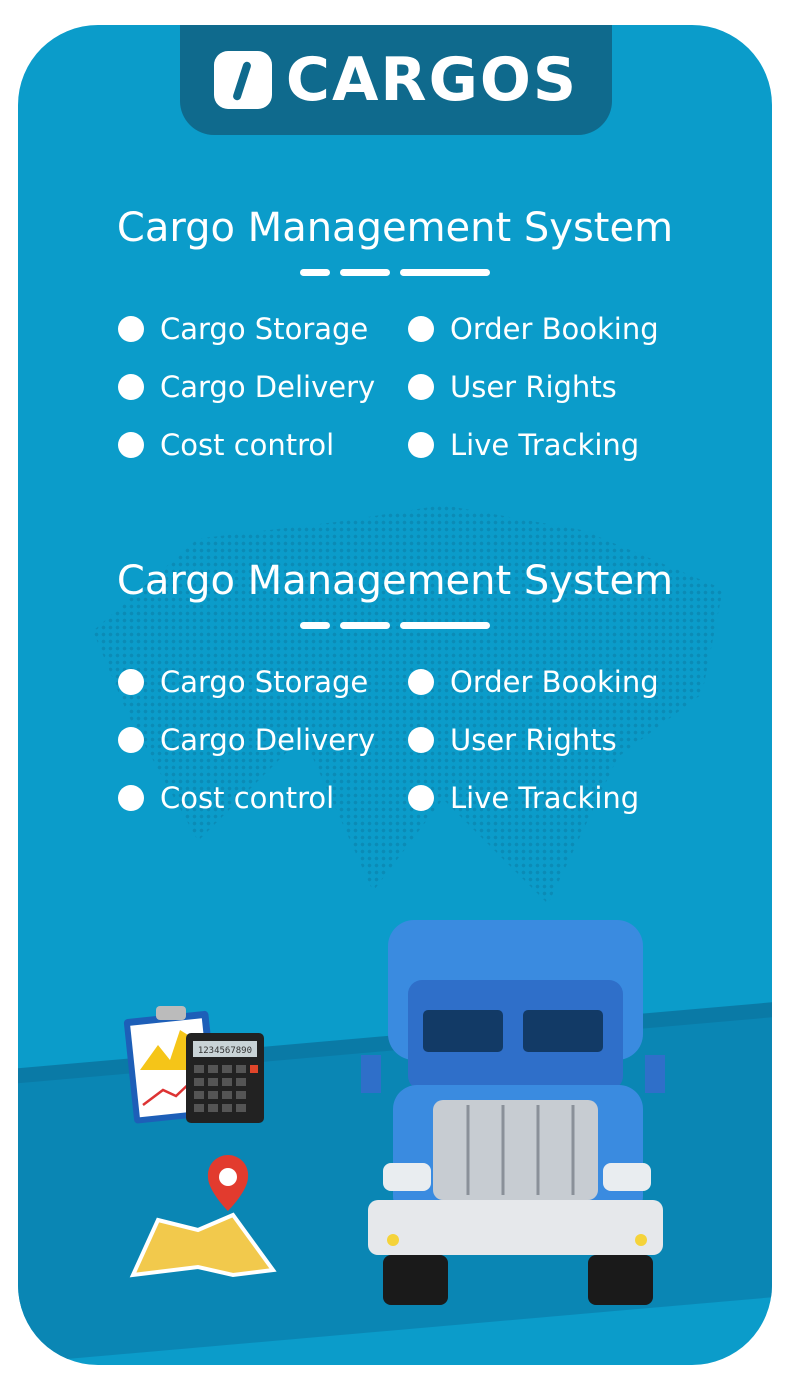 The image size is (800, 1375). I want to click on logo: CARGOS, so click(396, 80).